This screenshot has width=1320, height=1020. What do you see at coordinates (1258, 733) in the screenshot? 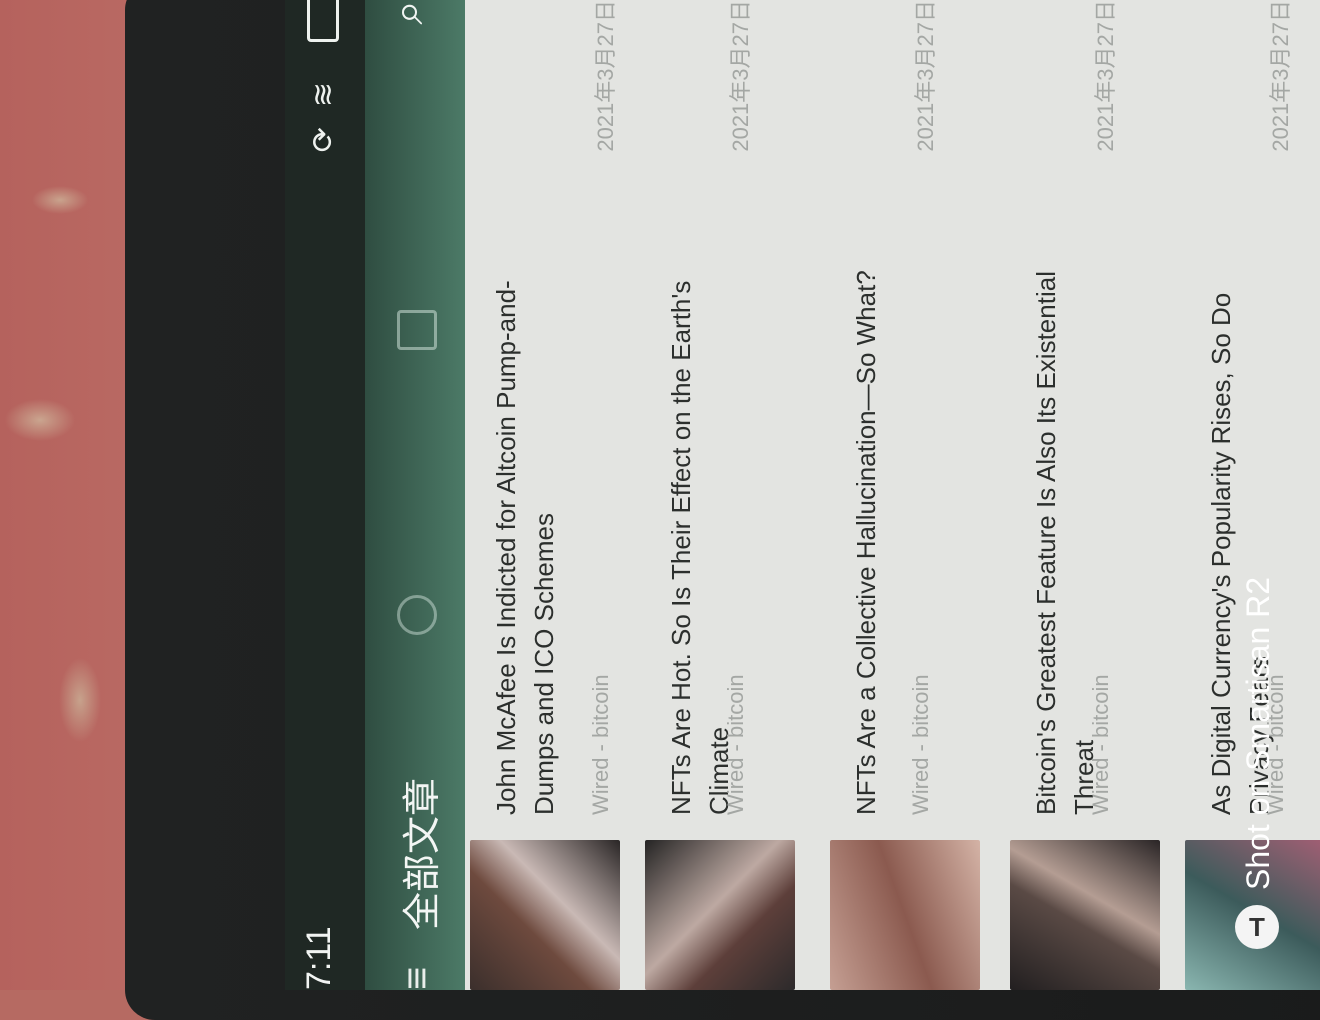
I see `watermark-text: Shot on Smartisan R2` at bounding box center [1258, 733].